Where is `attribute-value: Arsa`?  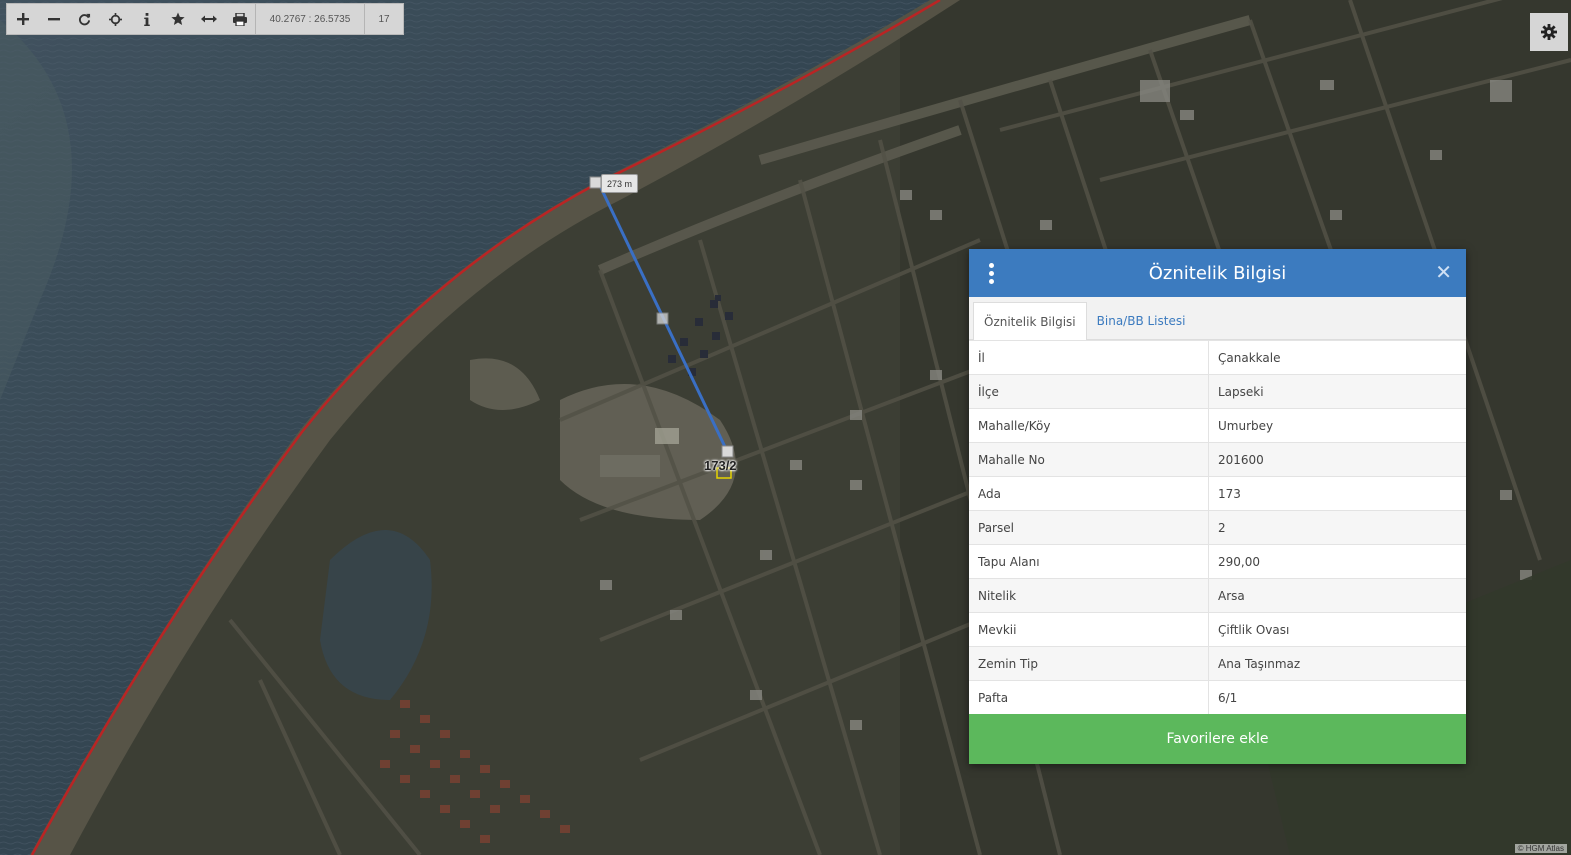
attribute-value: Arsa is located at coordinates (1337, 595).